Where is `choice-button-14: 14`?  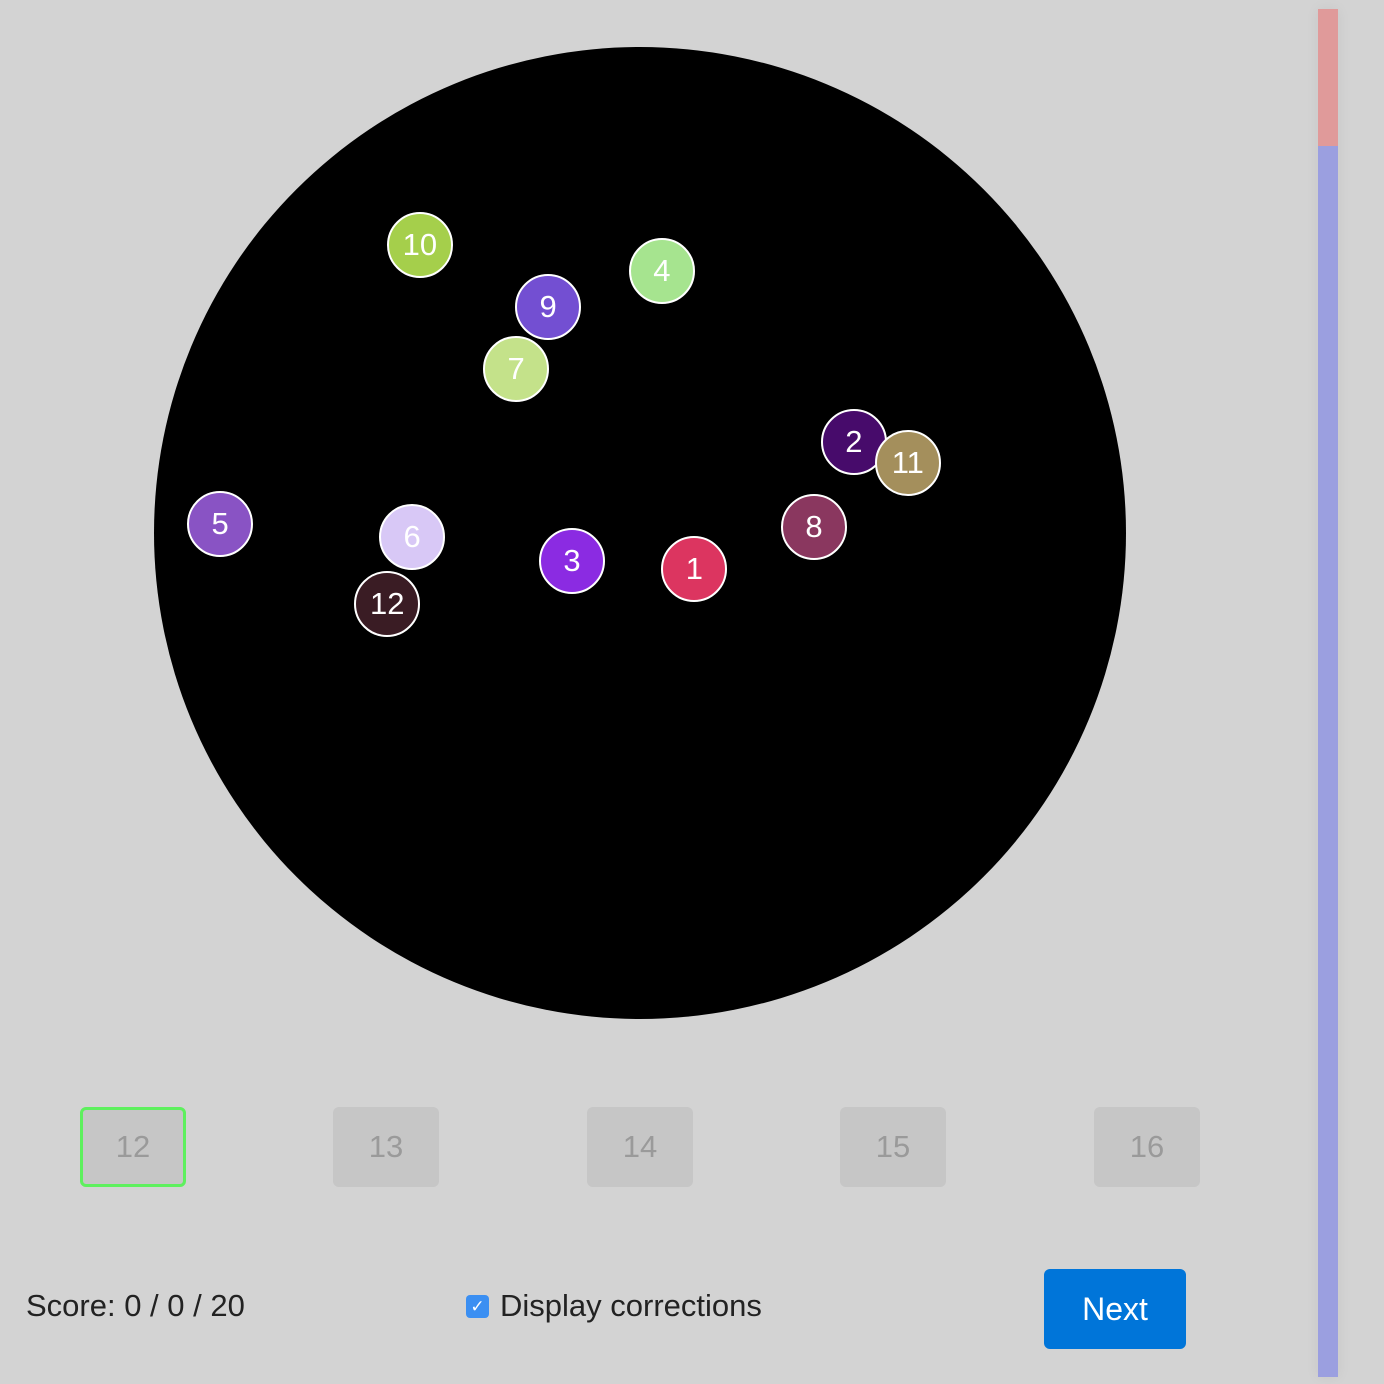 choice-button-14: 14 is located at coordinates (640, 1147).